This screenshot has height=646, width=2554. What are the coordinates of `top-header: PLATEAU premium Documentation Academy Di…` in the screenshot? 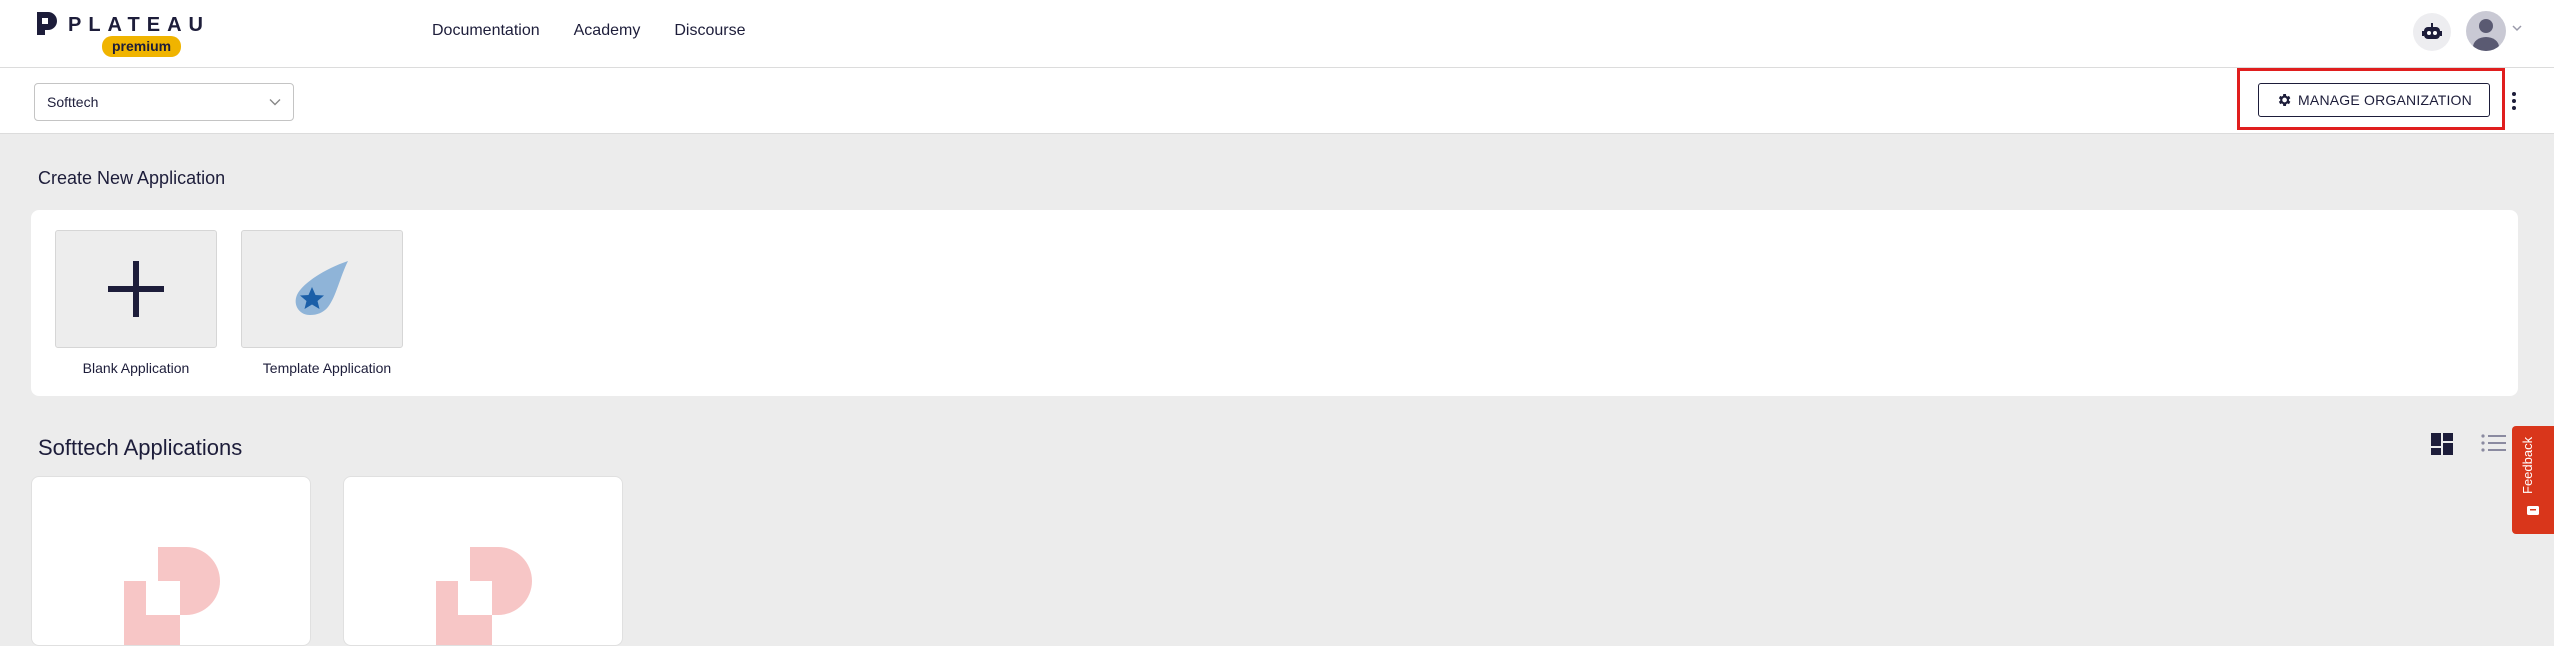 It's located at (1277, 34).